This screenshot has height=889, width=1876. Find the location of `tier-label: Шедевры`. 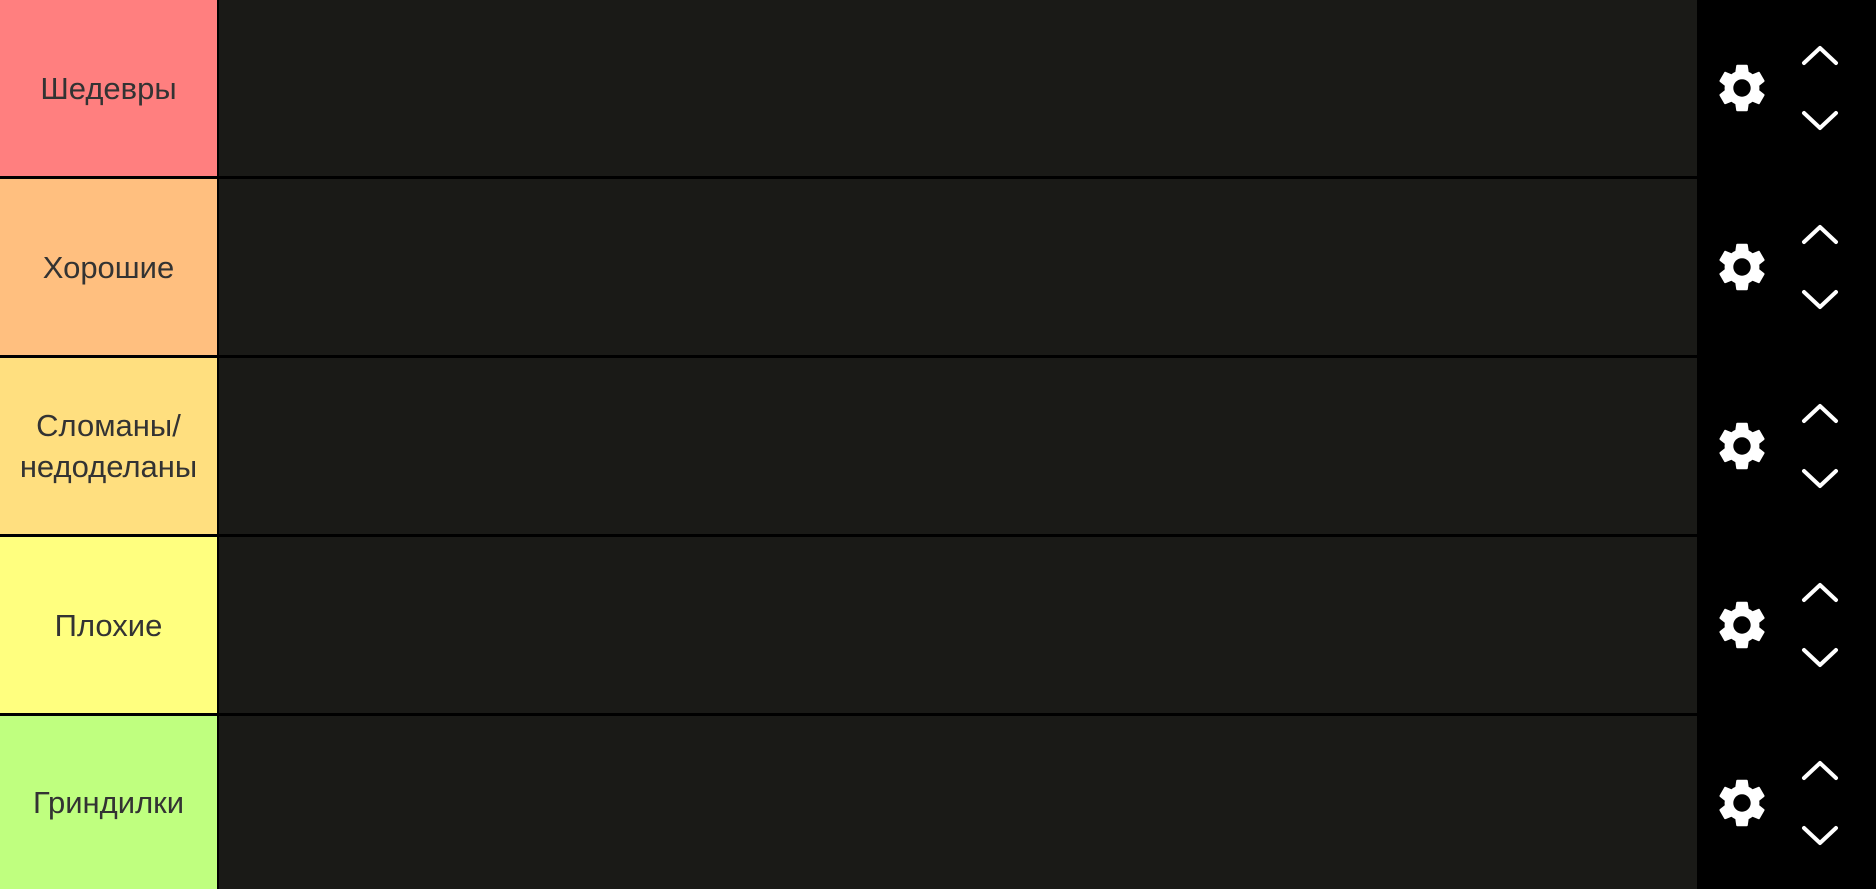

tier-label: Шедевры is located at coordinates (109, 88).